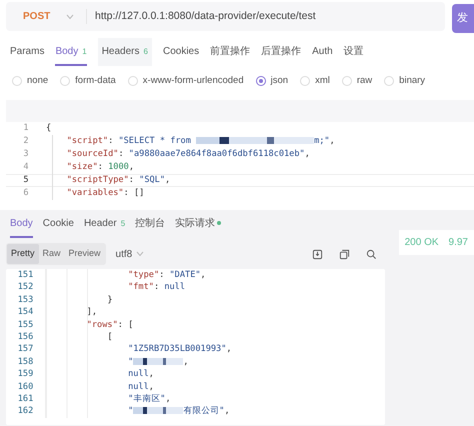 The width and height of the screenshot is (474, 426). I want to click on radio-label: json, so click(279, 81).